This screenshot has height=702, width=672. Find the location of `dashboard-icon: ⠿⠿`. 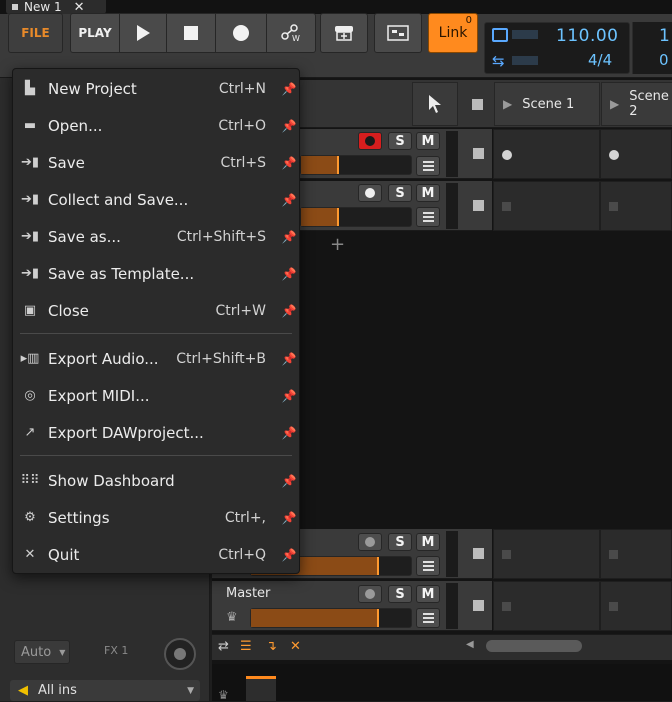

dashboard-icon: ⠿⠿ is located at coordinates (30, 480).